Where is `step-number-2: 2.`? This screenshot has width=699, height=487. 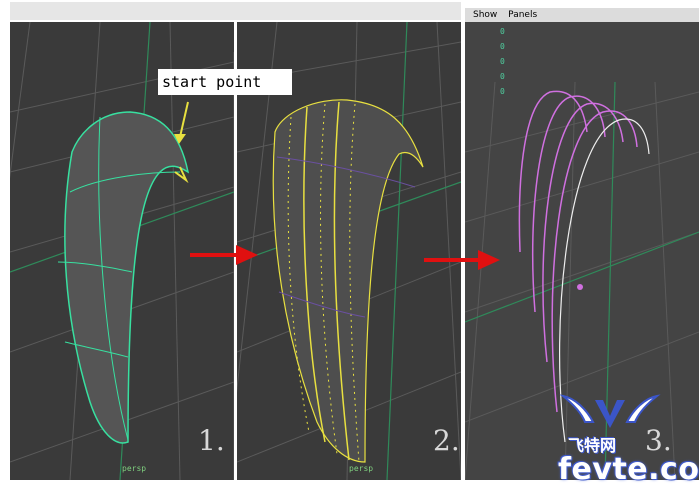 step-number-2: 2. is located at coordinates (446, 440).